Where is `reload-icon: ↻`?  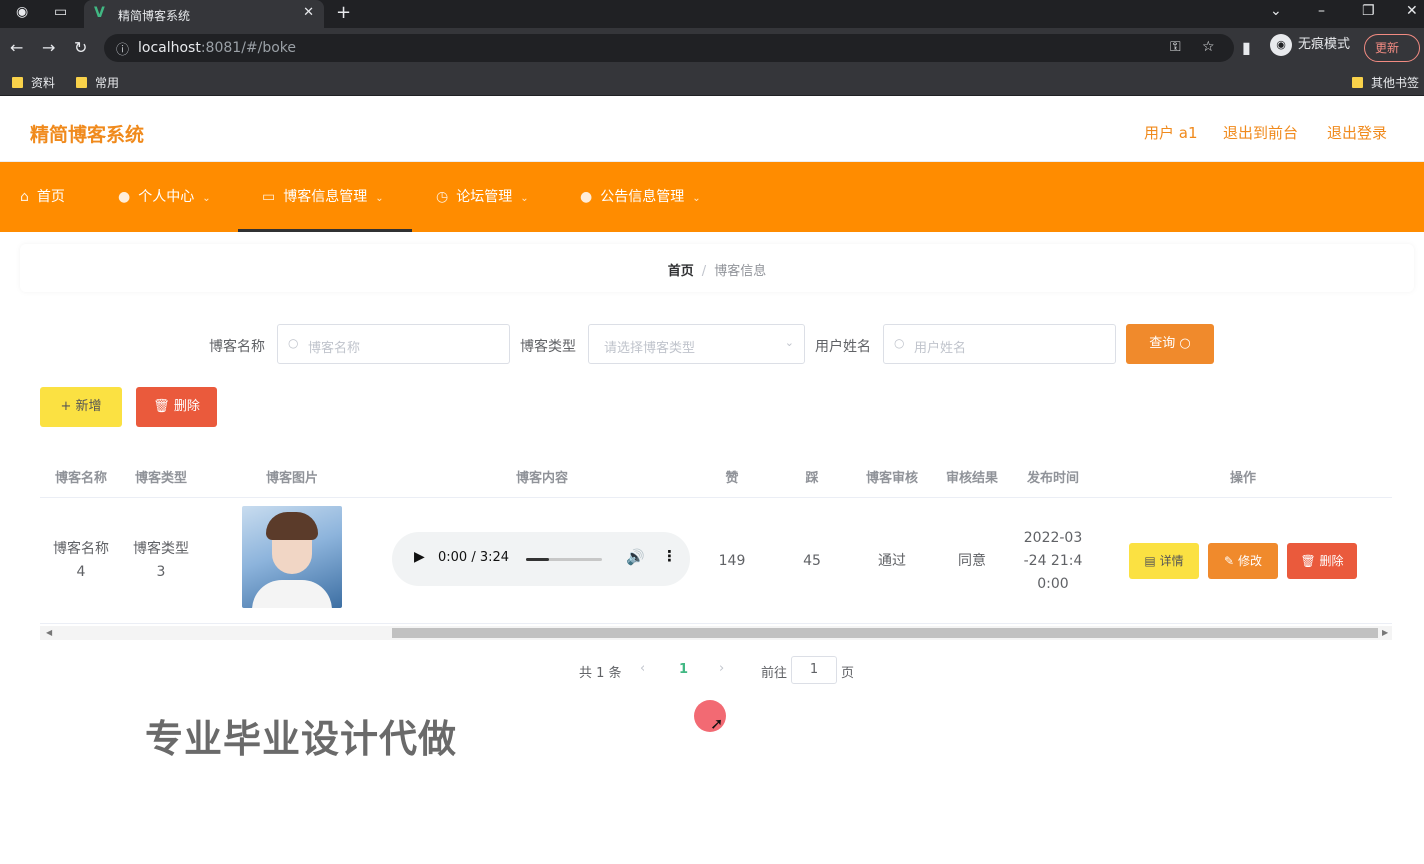 reload-icon: ↻ is located at coordinates (80, 47).